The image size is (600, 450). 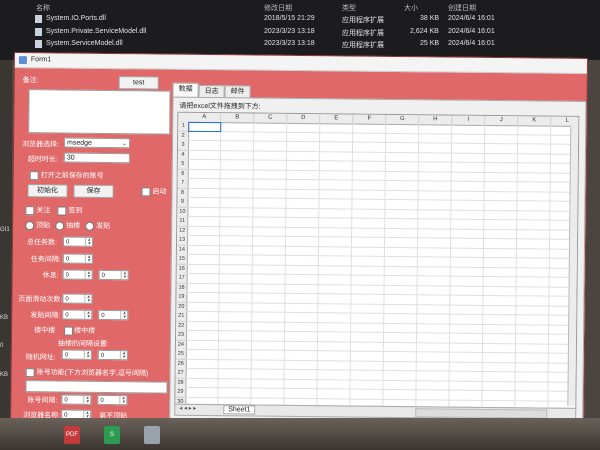 What do you see at coordinates (42, 160) in the screenshot?
I see `timeout-label: 超时时长:` at bounding box center [42, 160].